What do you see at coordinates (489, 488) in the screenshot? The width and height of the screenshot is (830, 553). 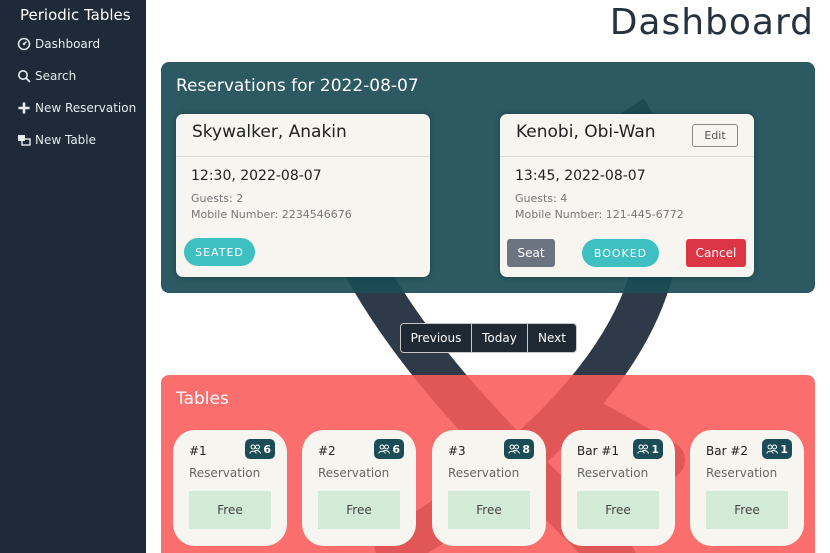 I see `table-card: #3 8 Reservation Free` at bounding box center [489, 488].